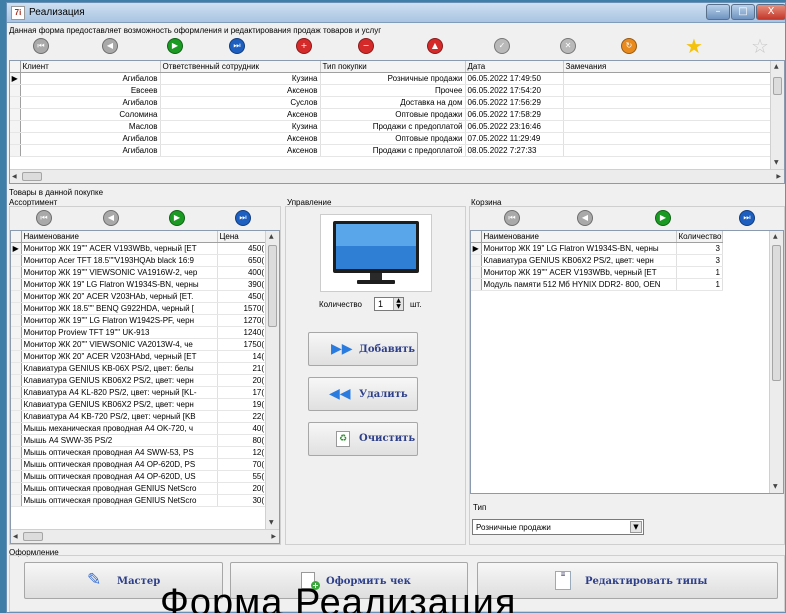 This screenshot has height=613, width=786. I want to click on assortment-prev-icon: ◀, so click(111, 218).